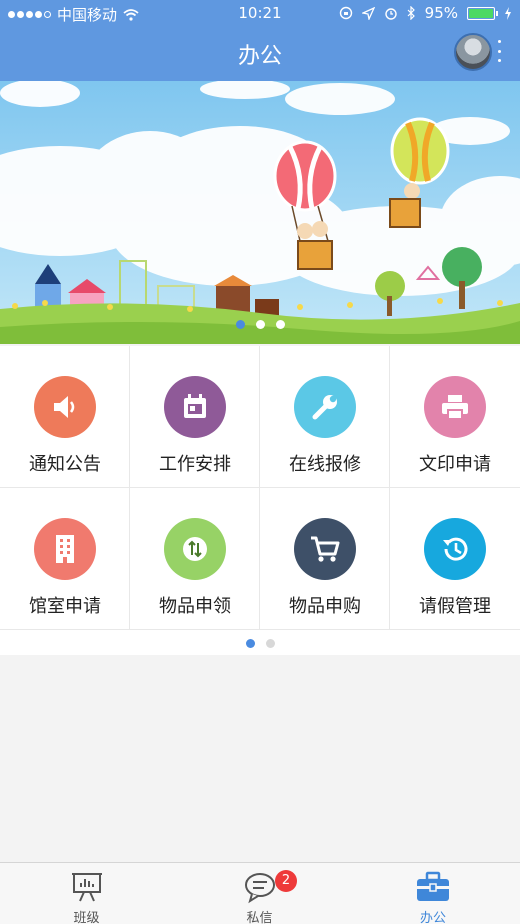 The image size is (520, 924). I want to click on bottom-tab-bar: 班级 2 私信 办公, so click(260, 893).